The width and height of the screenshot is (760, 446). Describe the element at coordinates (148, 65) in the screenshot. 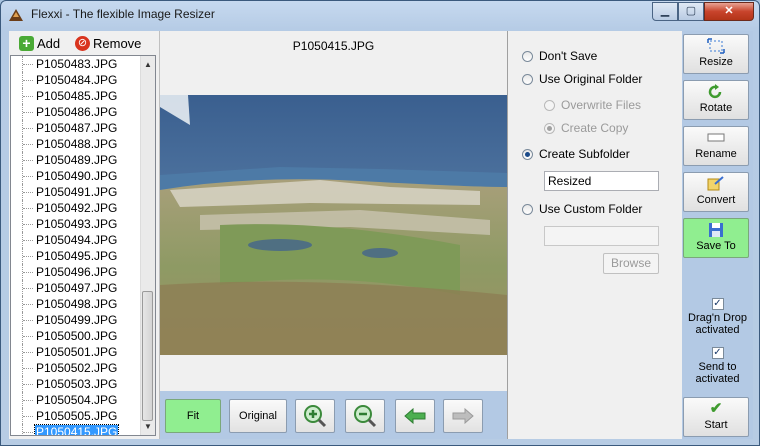

I see `scroll-up-icon: ▲` at that location.